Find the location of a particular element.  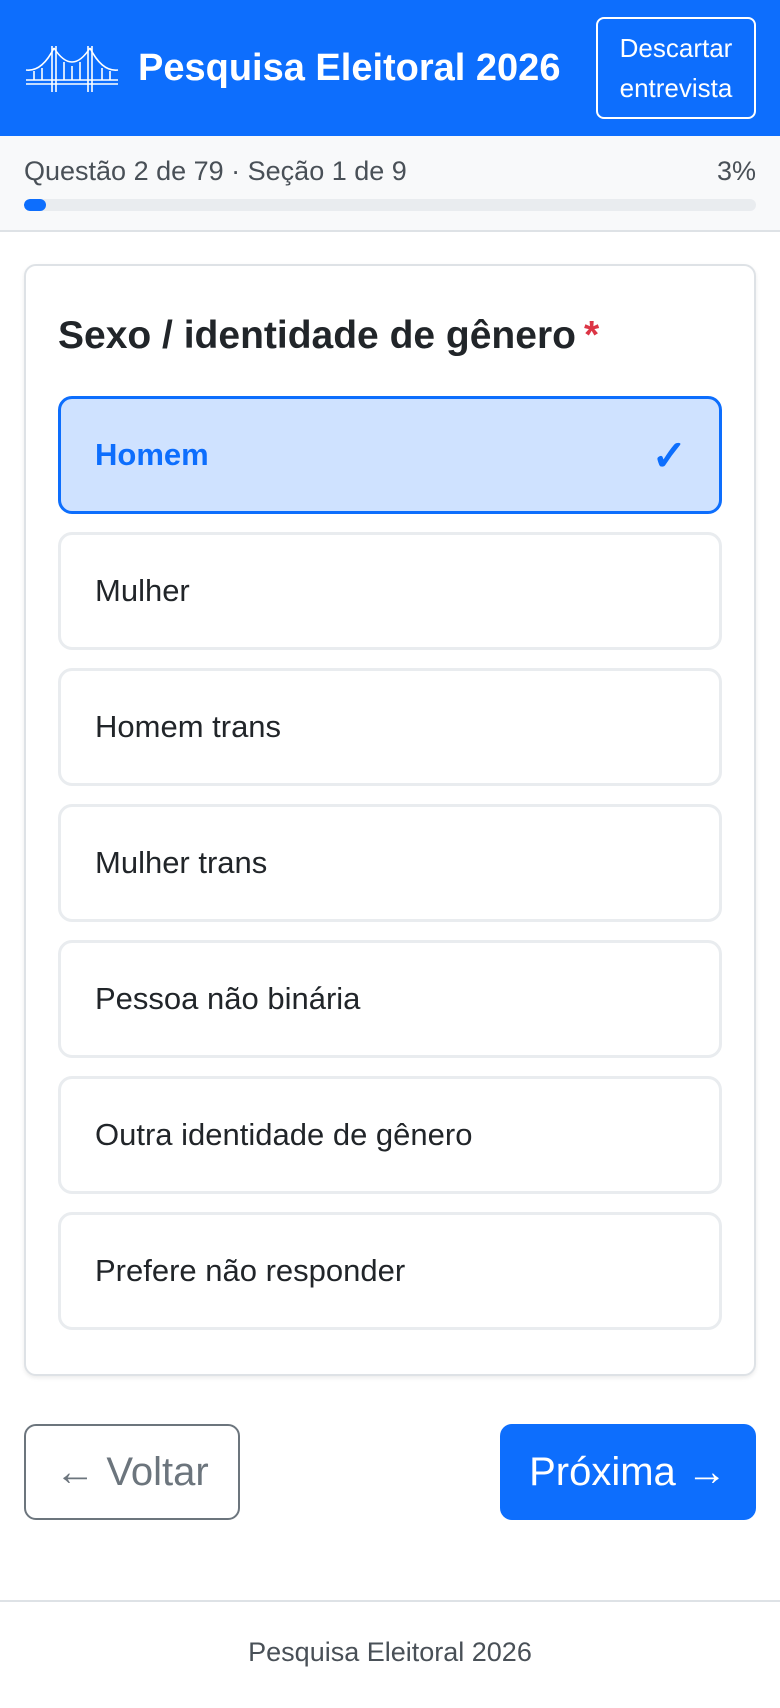

required-mark: * is located at coordinates (591, 335).